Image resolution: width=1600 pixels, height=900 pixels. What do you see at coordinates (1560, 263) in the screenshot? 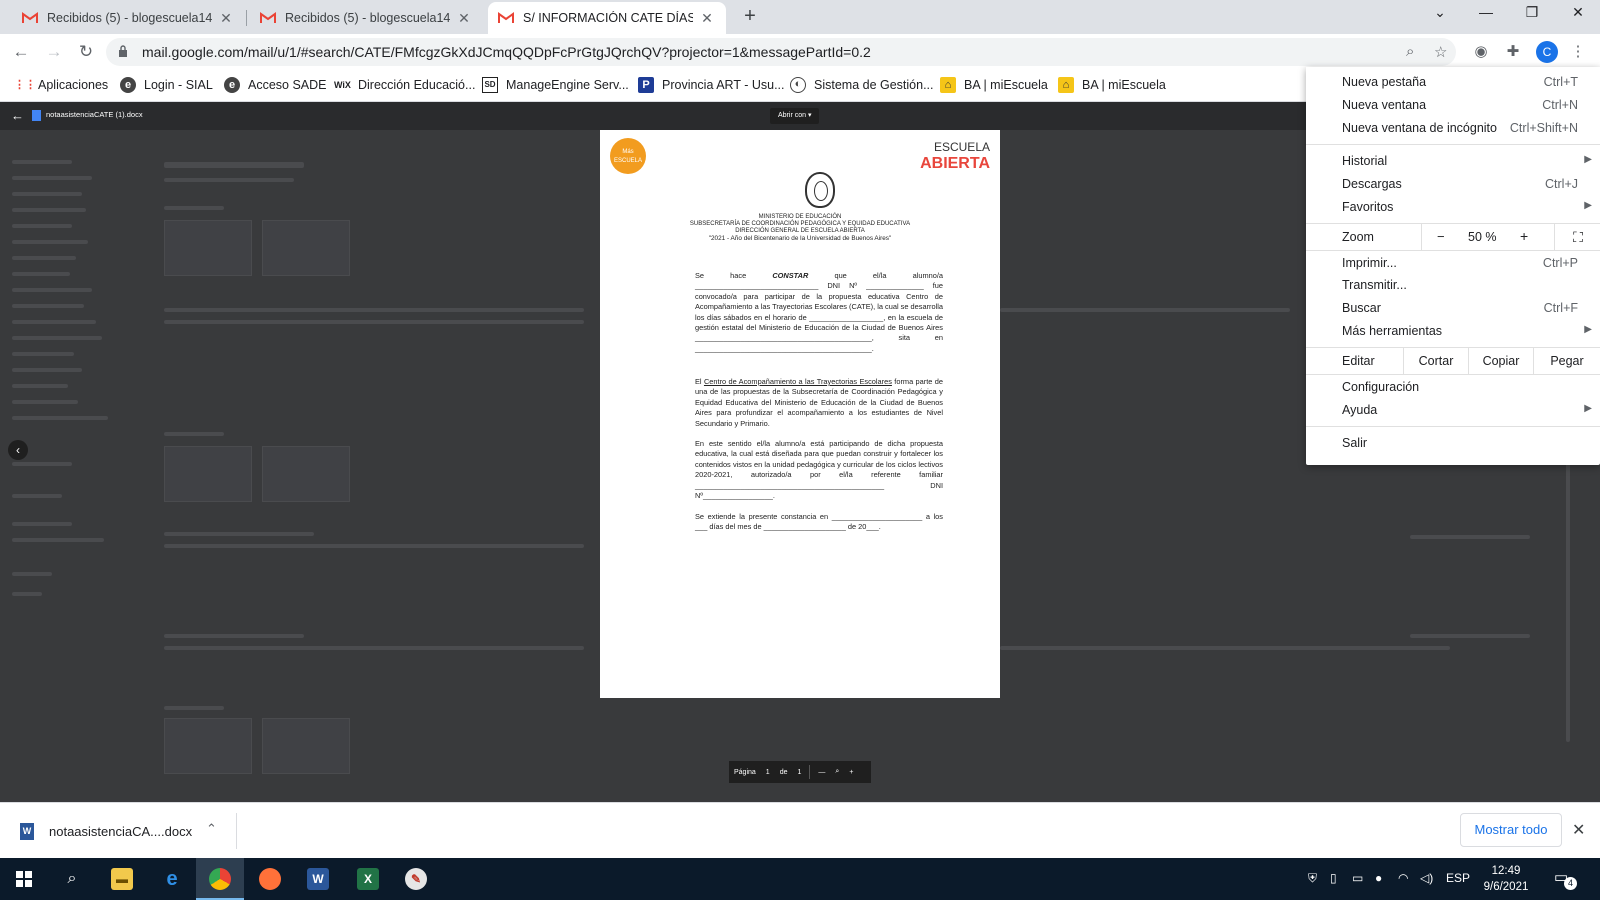
I see `menu-shortcut: Ctrl+P` at bounding box center [1560, 263].